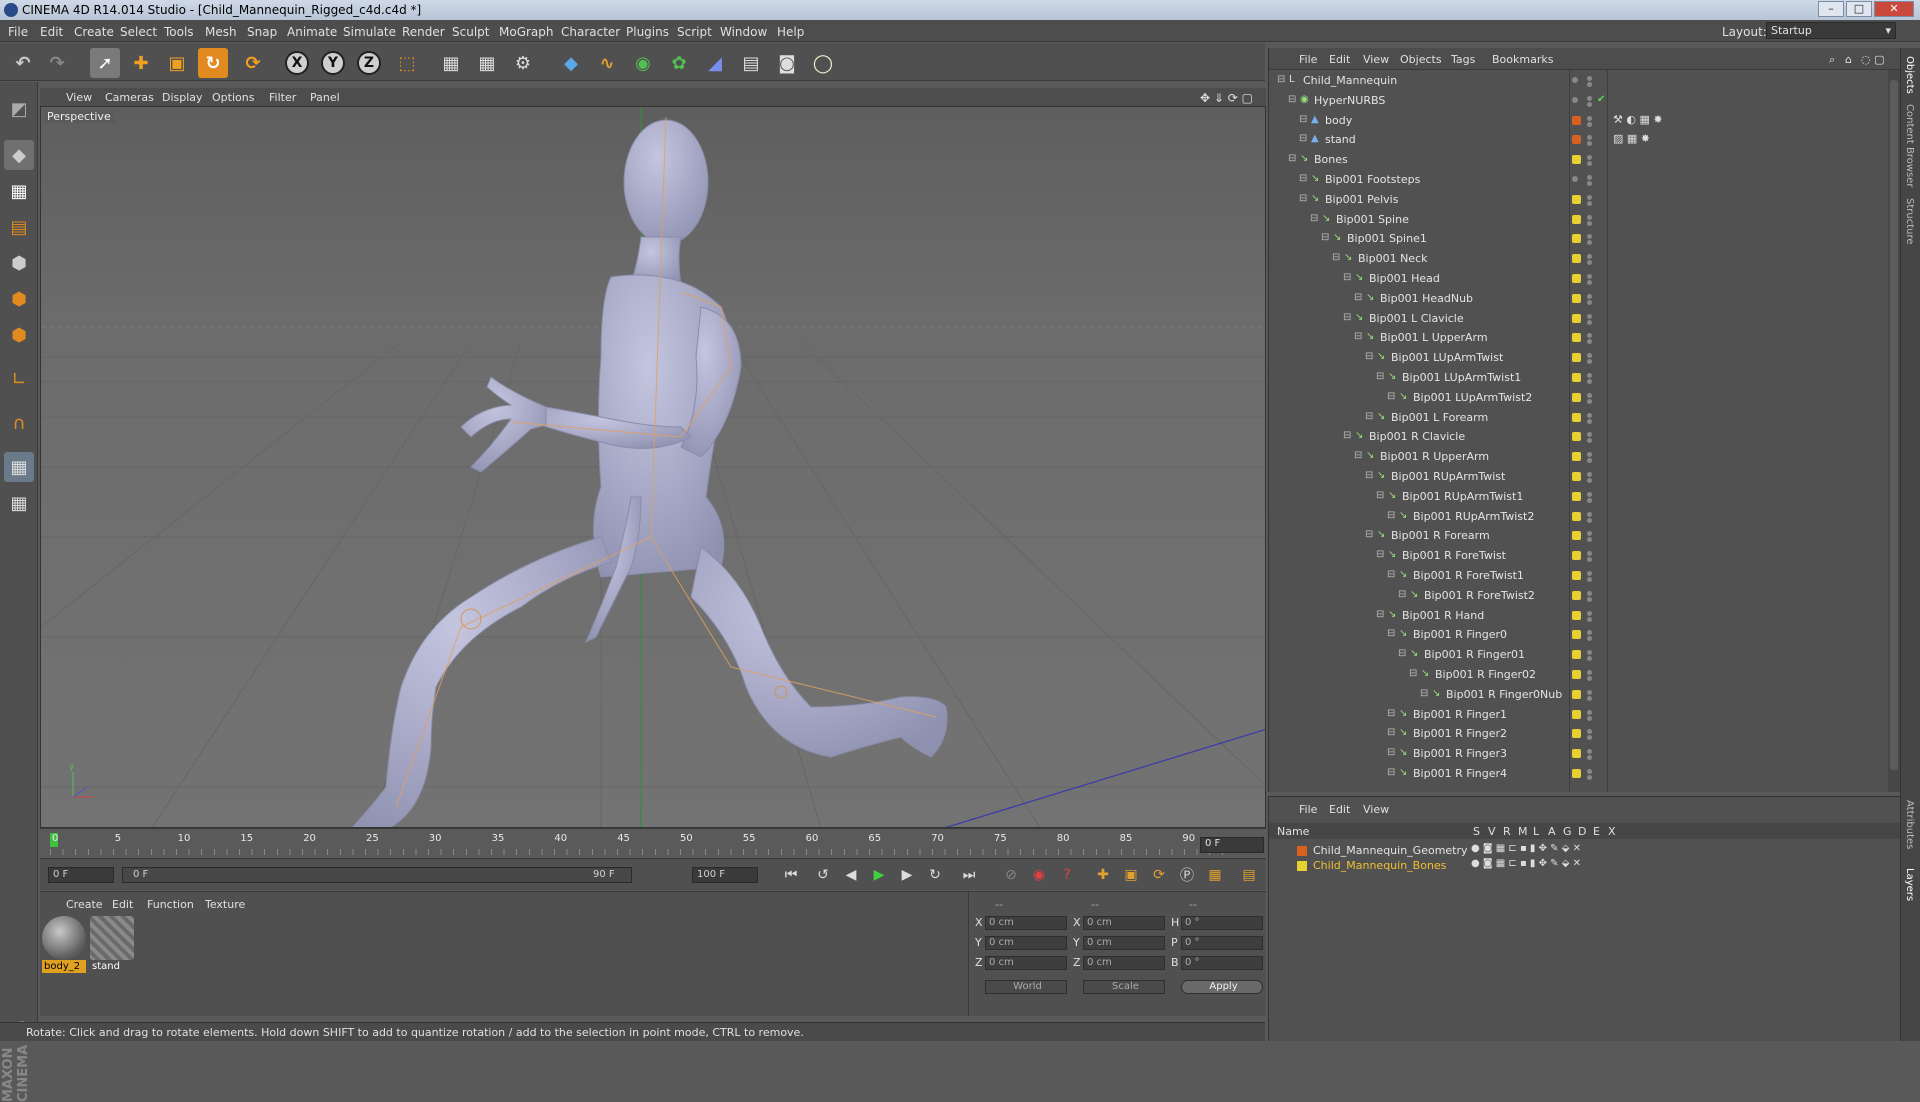 The height and width of the screenshot is (1102, 1920). I want to click on maximize-button: □, so click(1859, 9).